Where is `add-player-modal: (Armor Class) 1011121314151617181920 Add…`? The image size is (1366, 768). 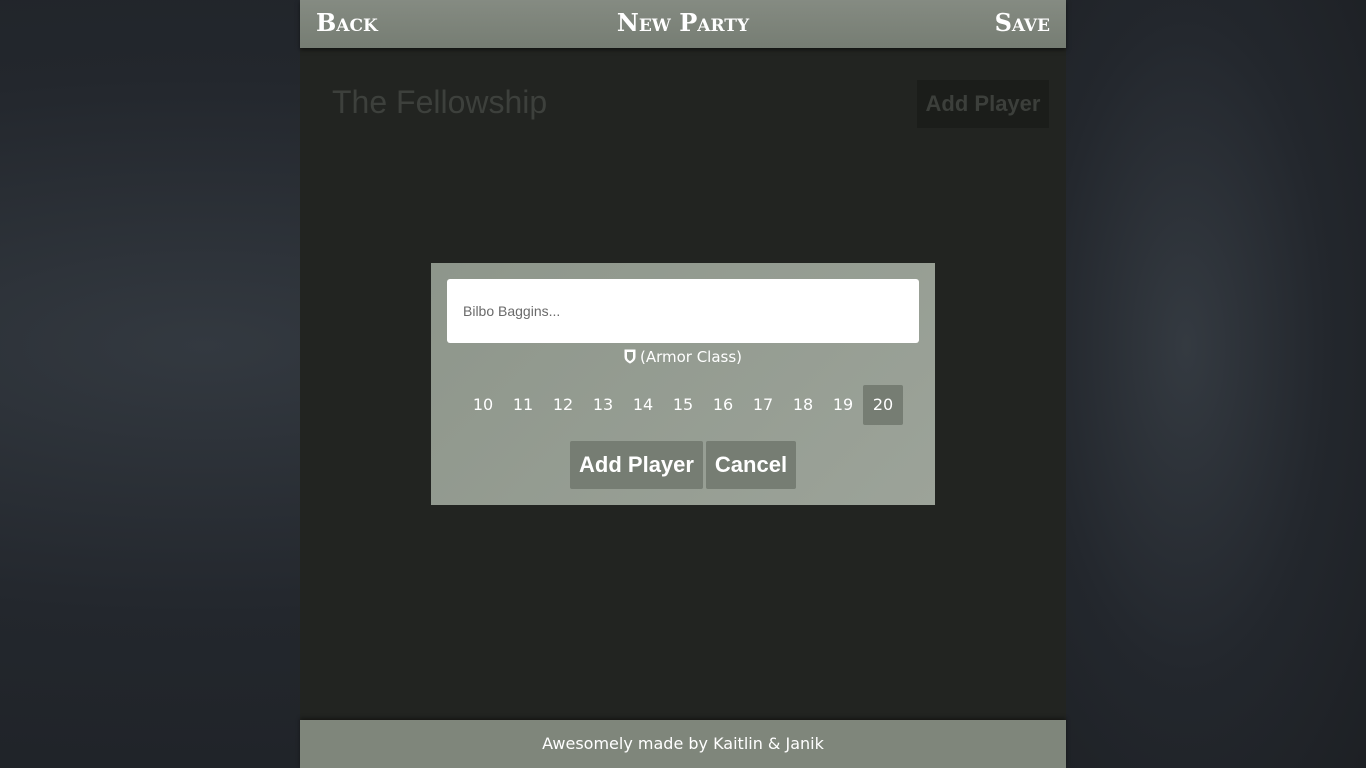 add-player-modal: (Armor Class) 1011121314151617181920 Add… is located at coordinates (683, 384).